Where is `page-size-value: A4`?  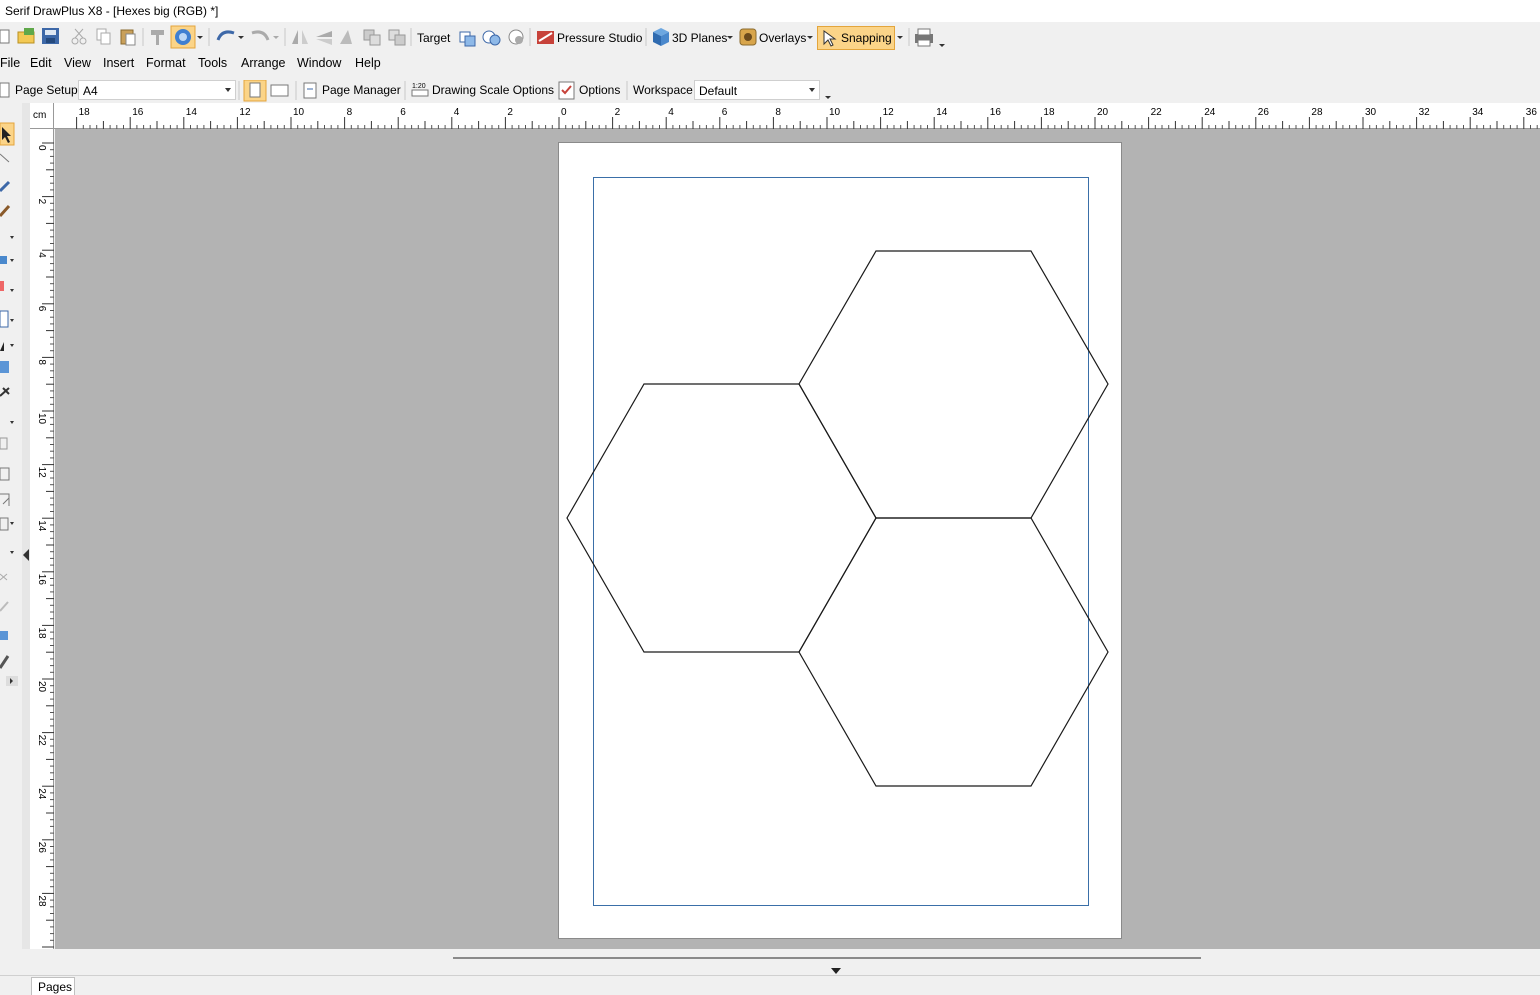
page-size-value: A4 is located at coordinates (90, 91).